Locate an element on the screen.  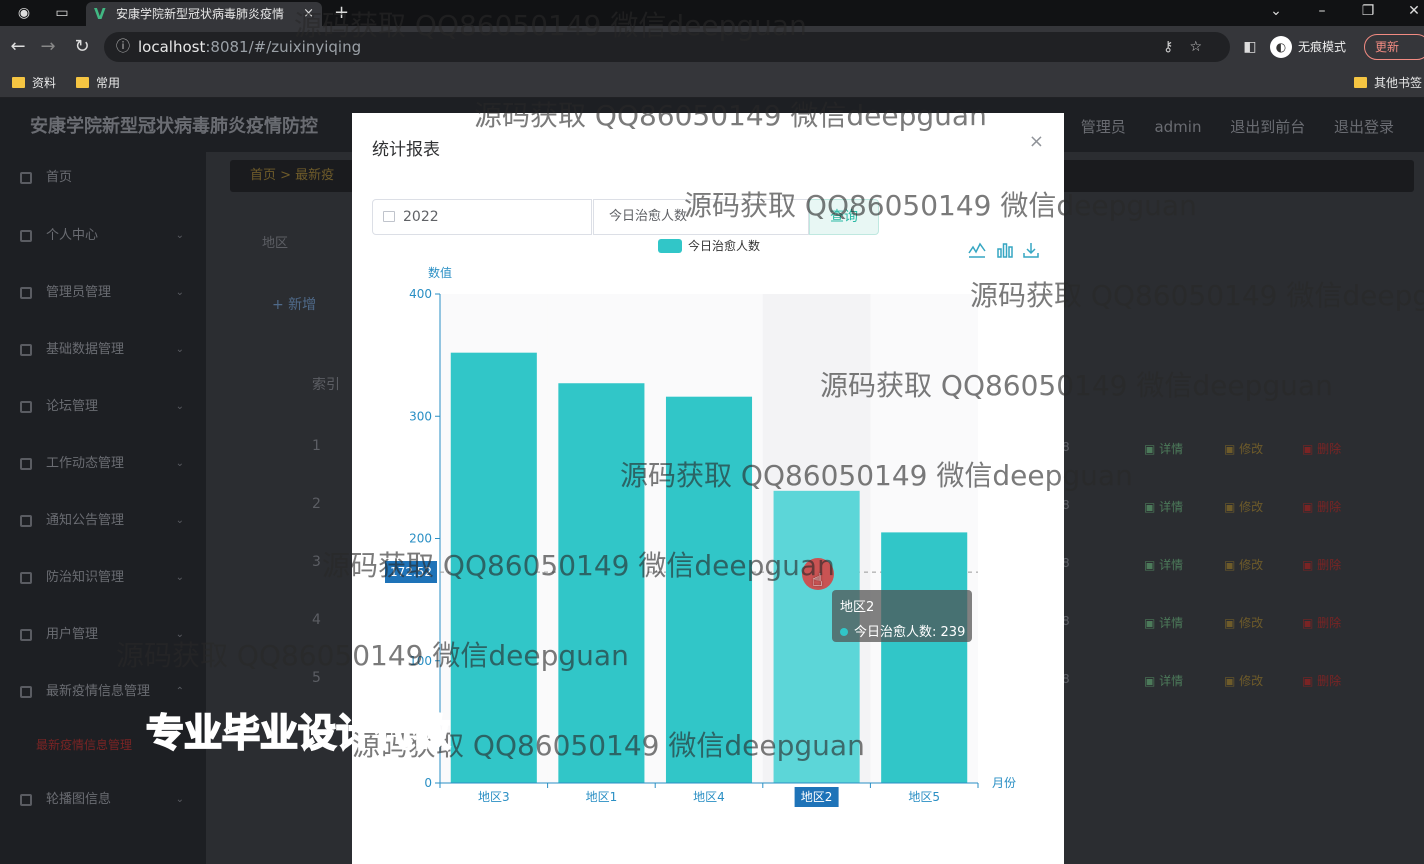
key-icon: ⚷ is located at coordinates (1176, 47).